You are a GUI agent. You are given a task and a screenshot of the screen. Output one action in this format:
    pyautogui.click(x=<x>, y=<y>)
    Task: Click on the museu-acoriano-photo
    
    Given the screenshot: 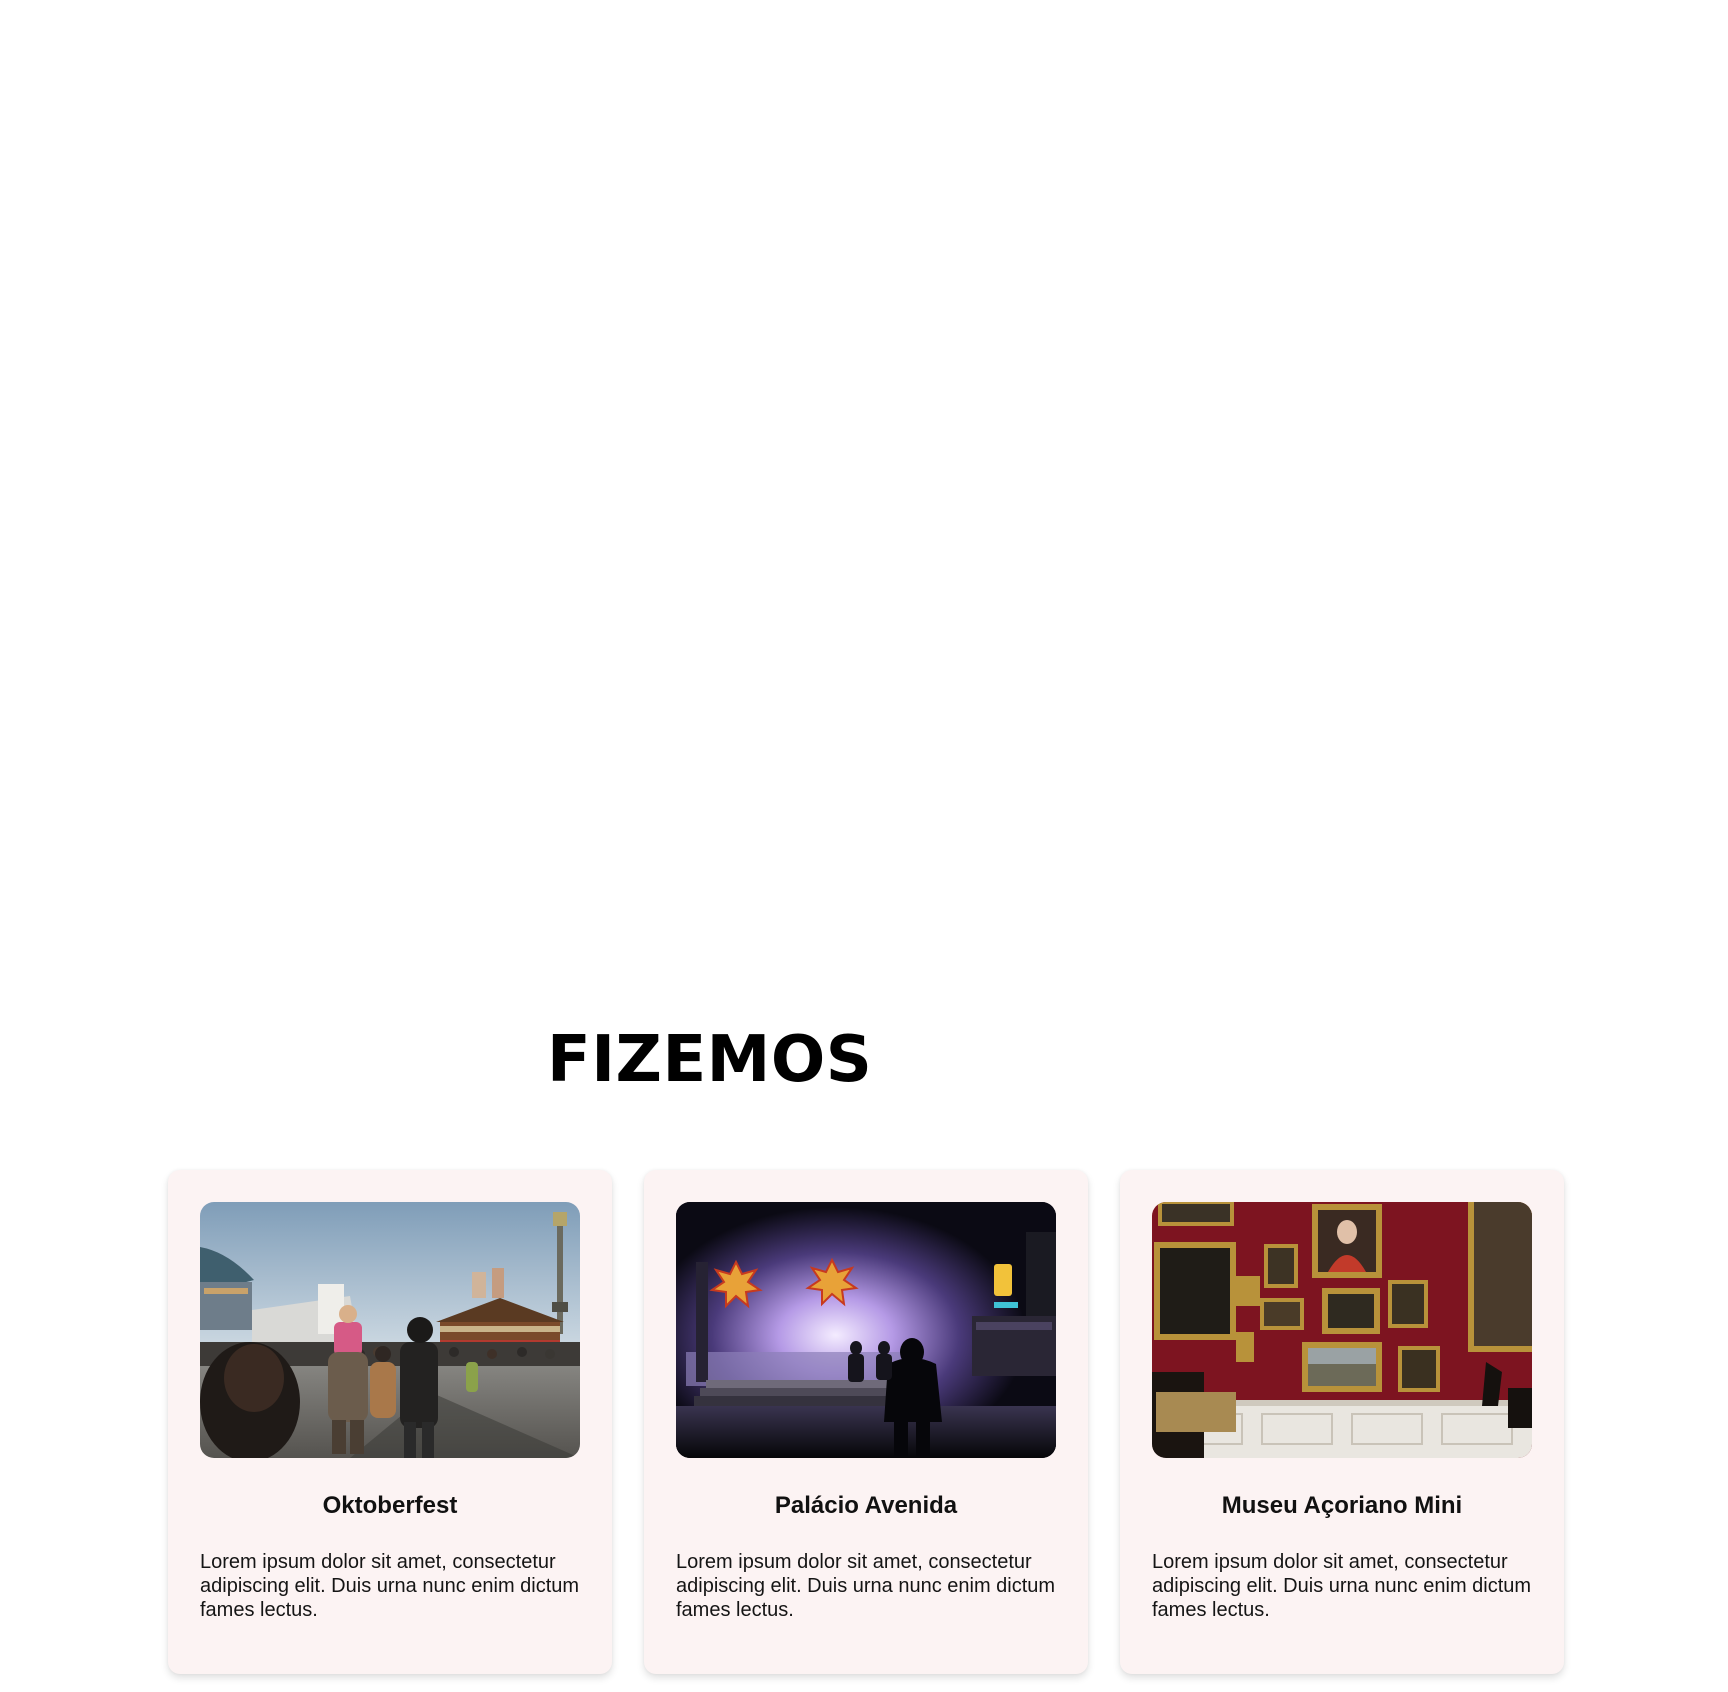 What is the action you would take?
    pyautogui.click(x=1342, y=1330)
    